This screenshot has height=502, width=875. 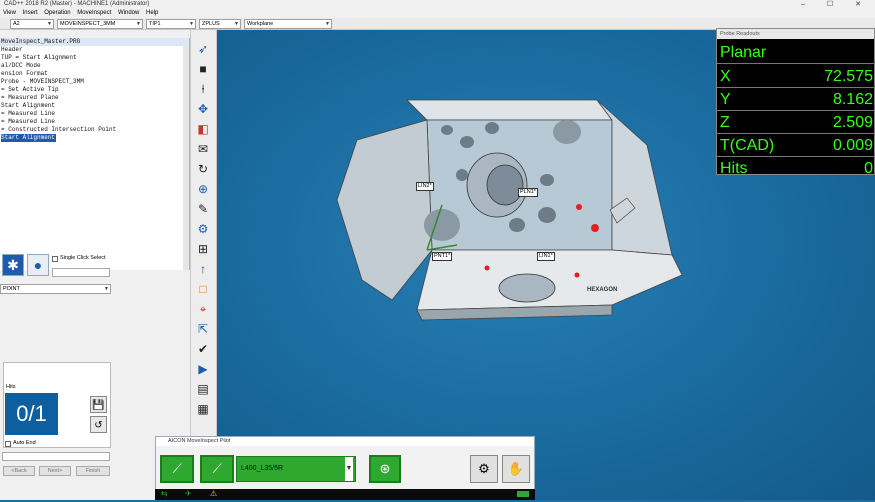 I want to click on warning-icon: ⚠, so click(x=214, y=493).